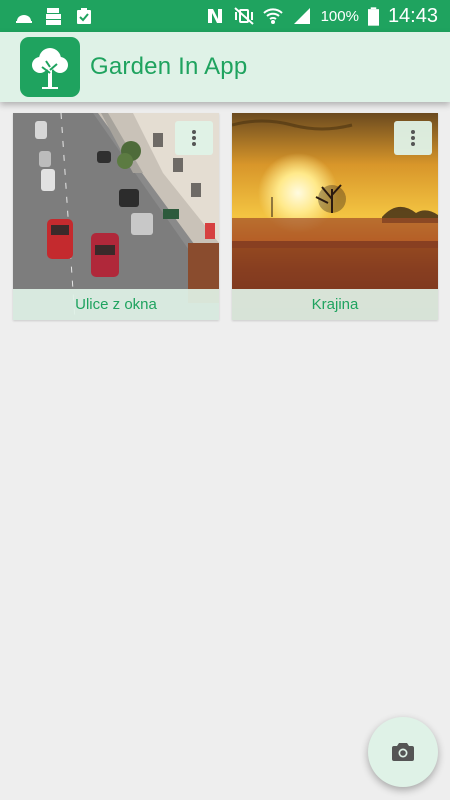  What do you see at coordinates (301, 16) in the screenshot?
I see `signal-icon` at bounding box center [301, 16].